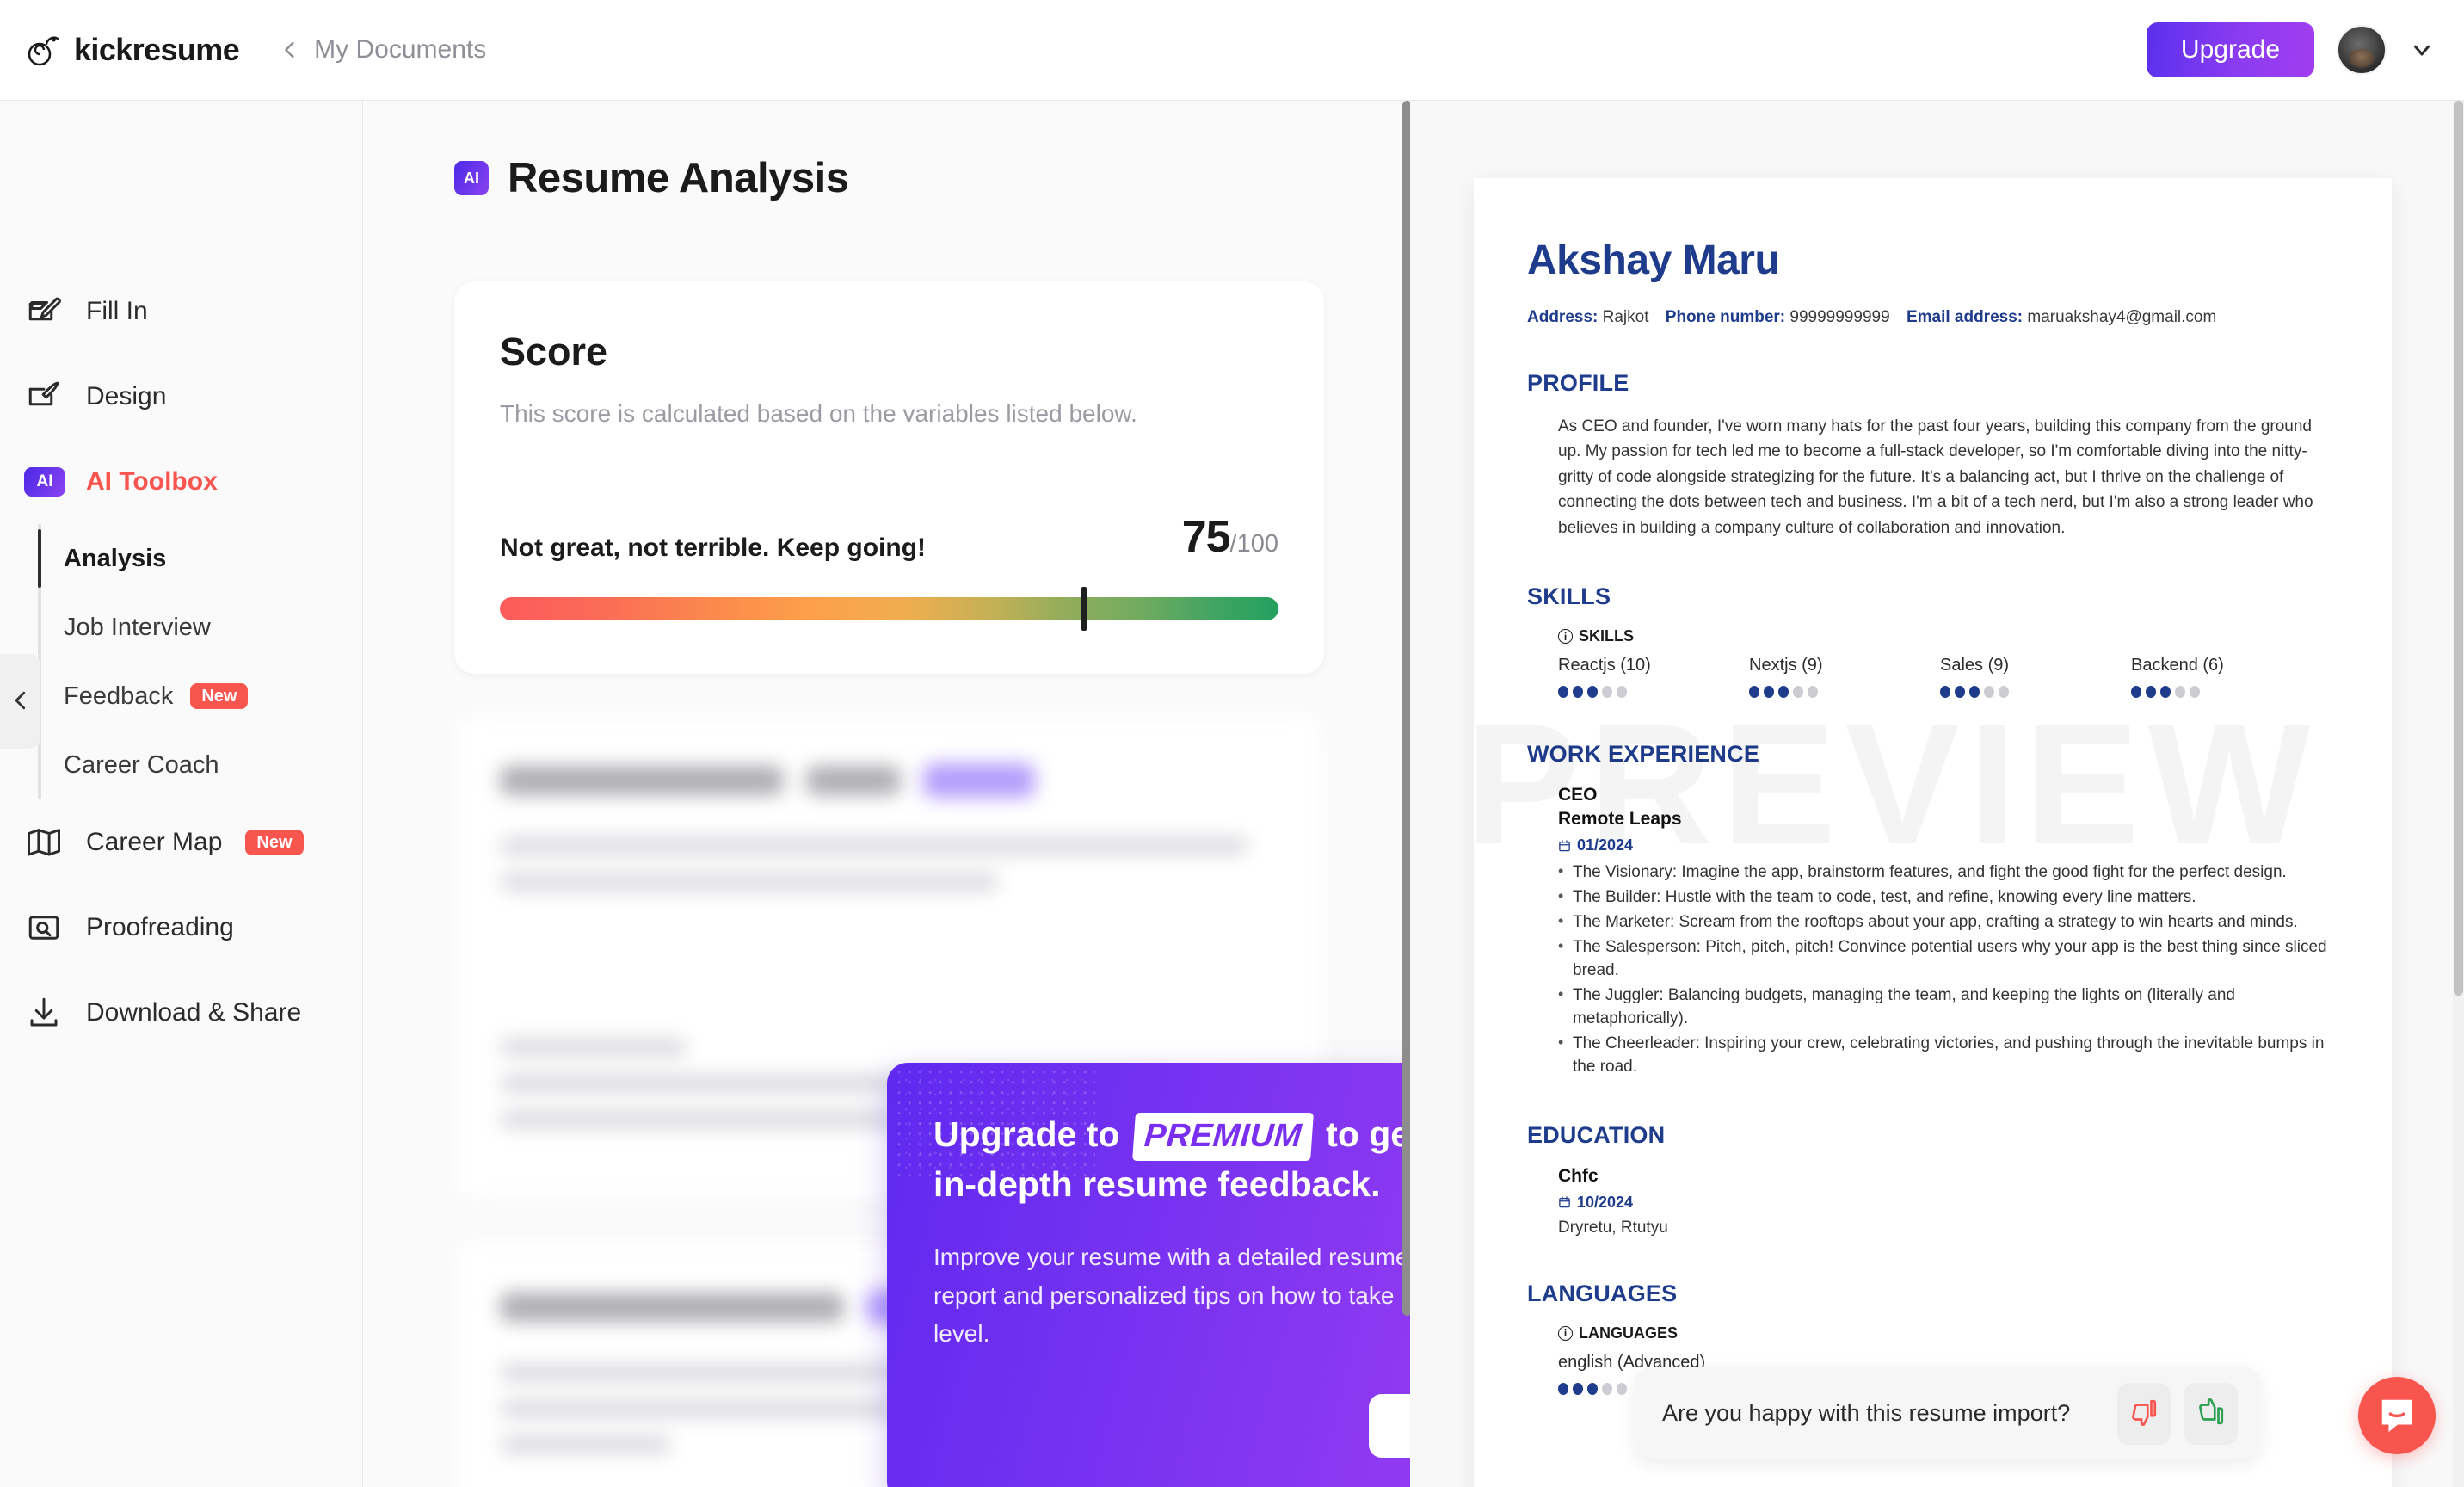 The width and height of the screenshot is (2464, 1487). What do you see at coordinates (141, 764) in the screenshot?
I see `sidebar-subitem-label: Career Coach` at bounding box center [141, 764].